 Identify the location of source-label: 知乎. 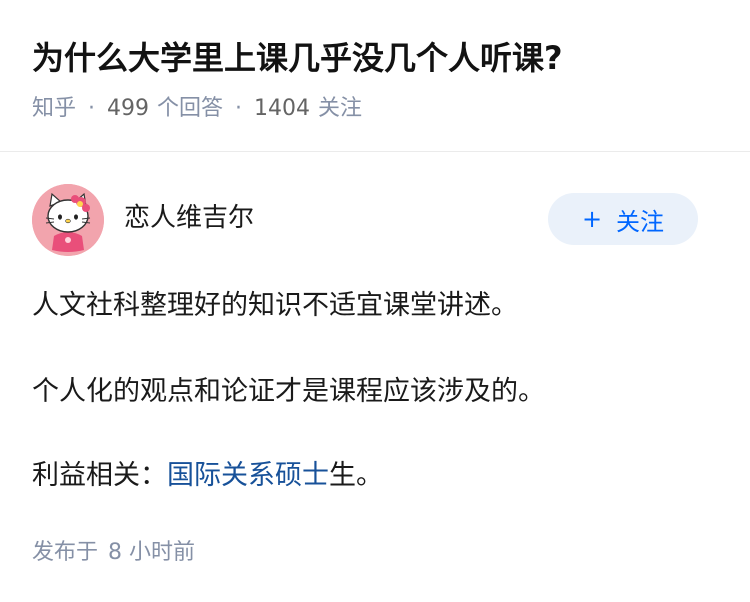
(54, 108).